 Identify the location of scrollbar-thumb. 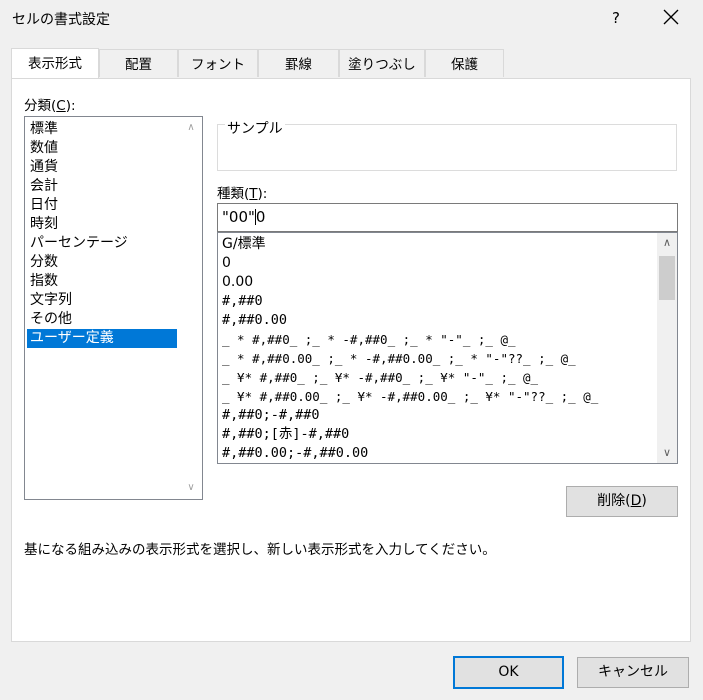
(667, 278).